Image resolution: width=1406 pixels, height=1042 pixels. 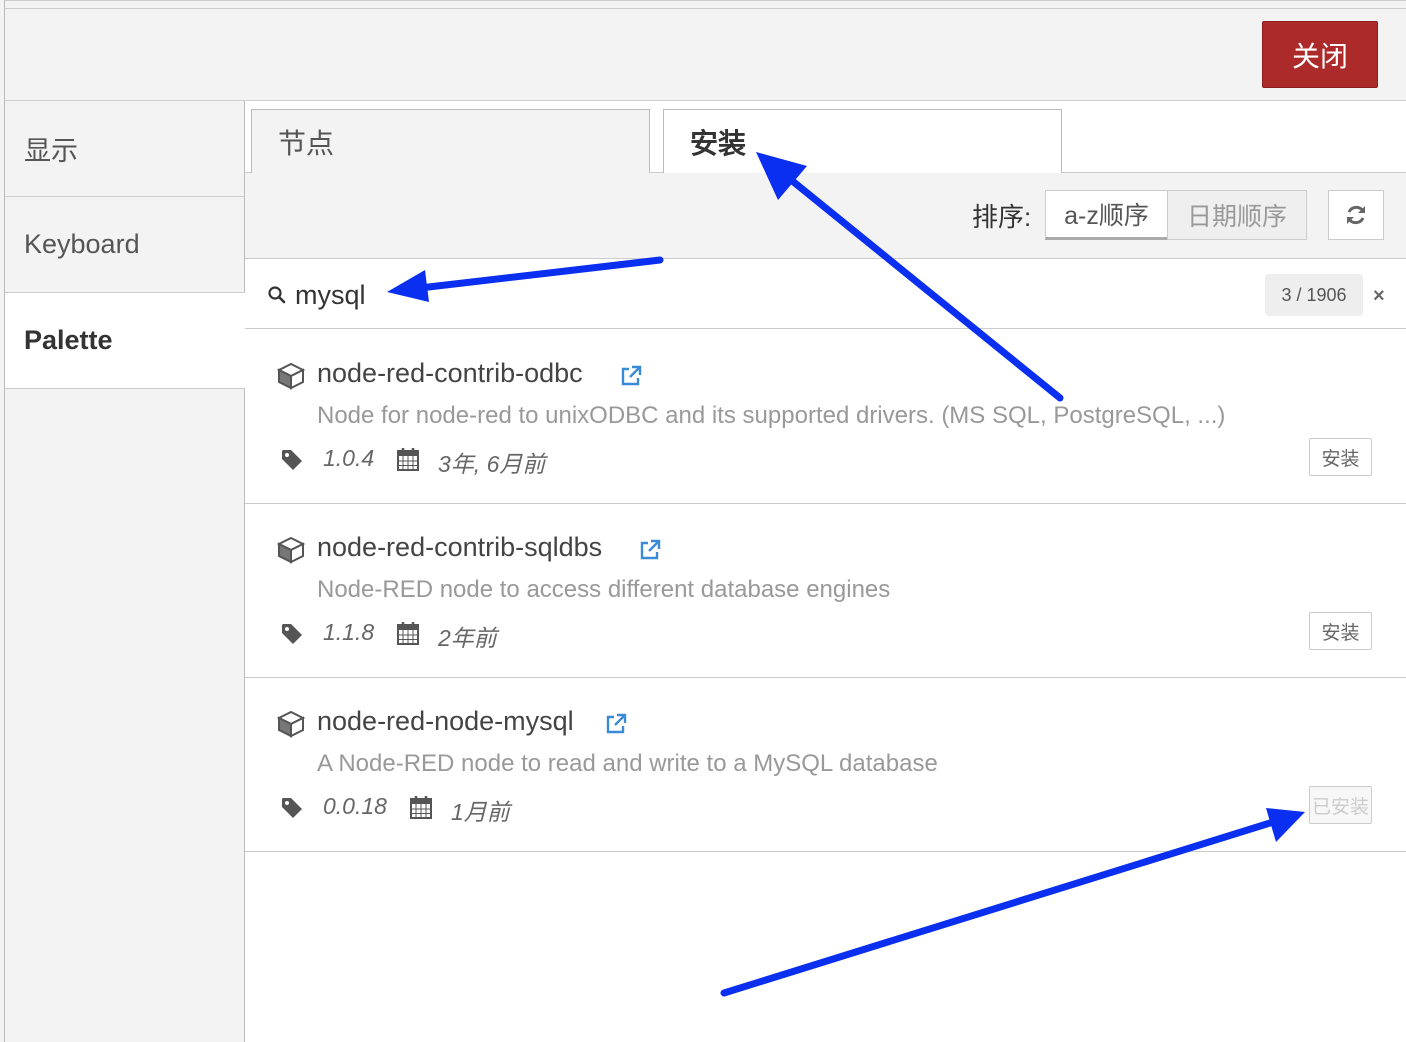 I want to click on result-count-badge: 3 / 1906, so click(x=1314, y=295).